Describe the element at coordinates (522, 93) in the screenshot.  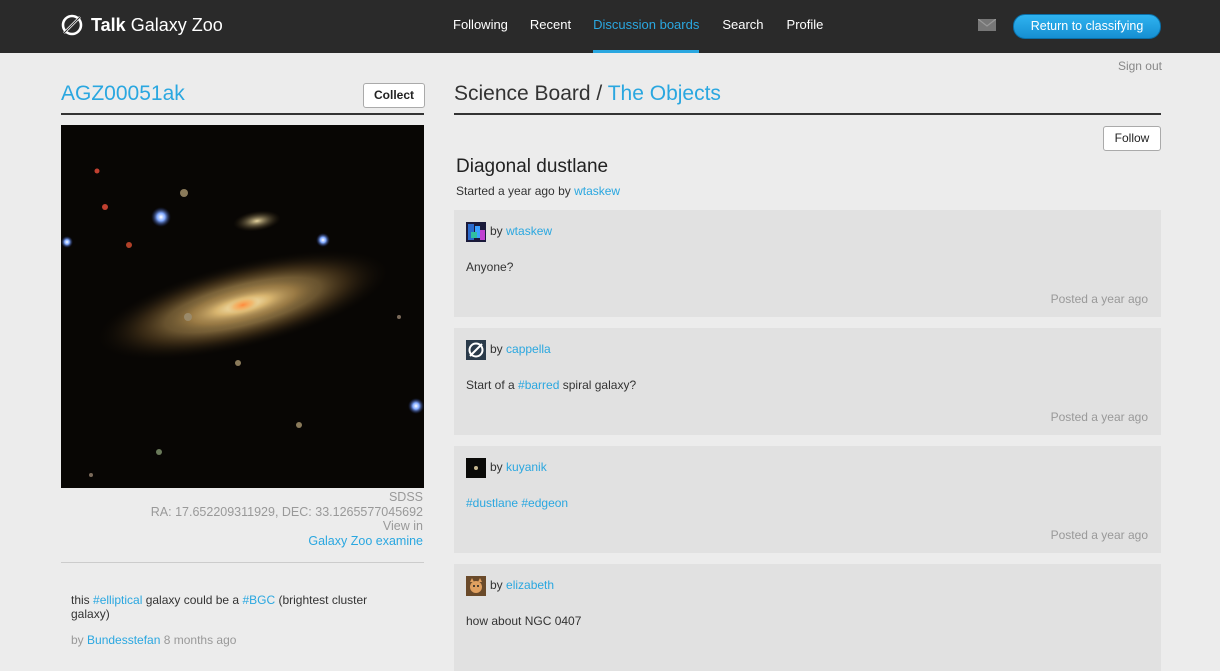
I see `board-name-link: Science Board` at that location.